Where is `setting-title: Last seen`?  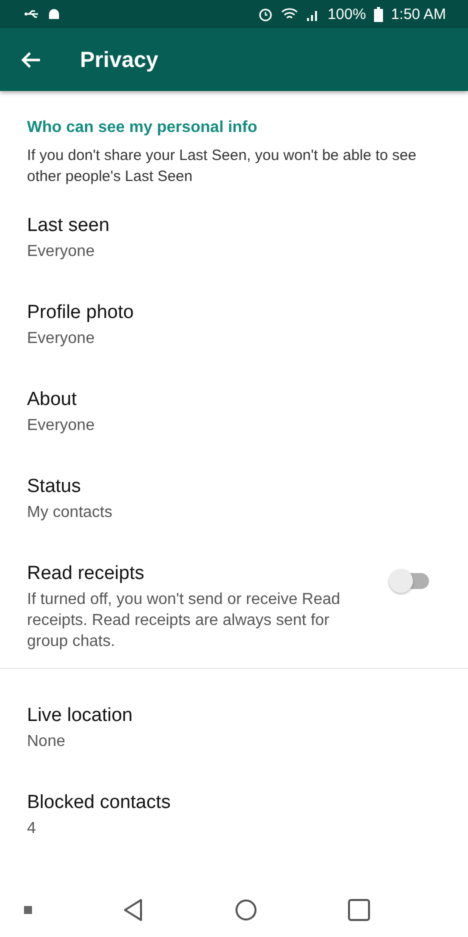 setting-title: Last seen is located at coordinates (234, 226).